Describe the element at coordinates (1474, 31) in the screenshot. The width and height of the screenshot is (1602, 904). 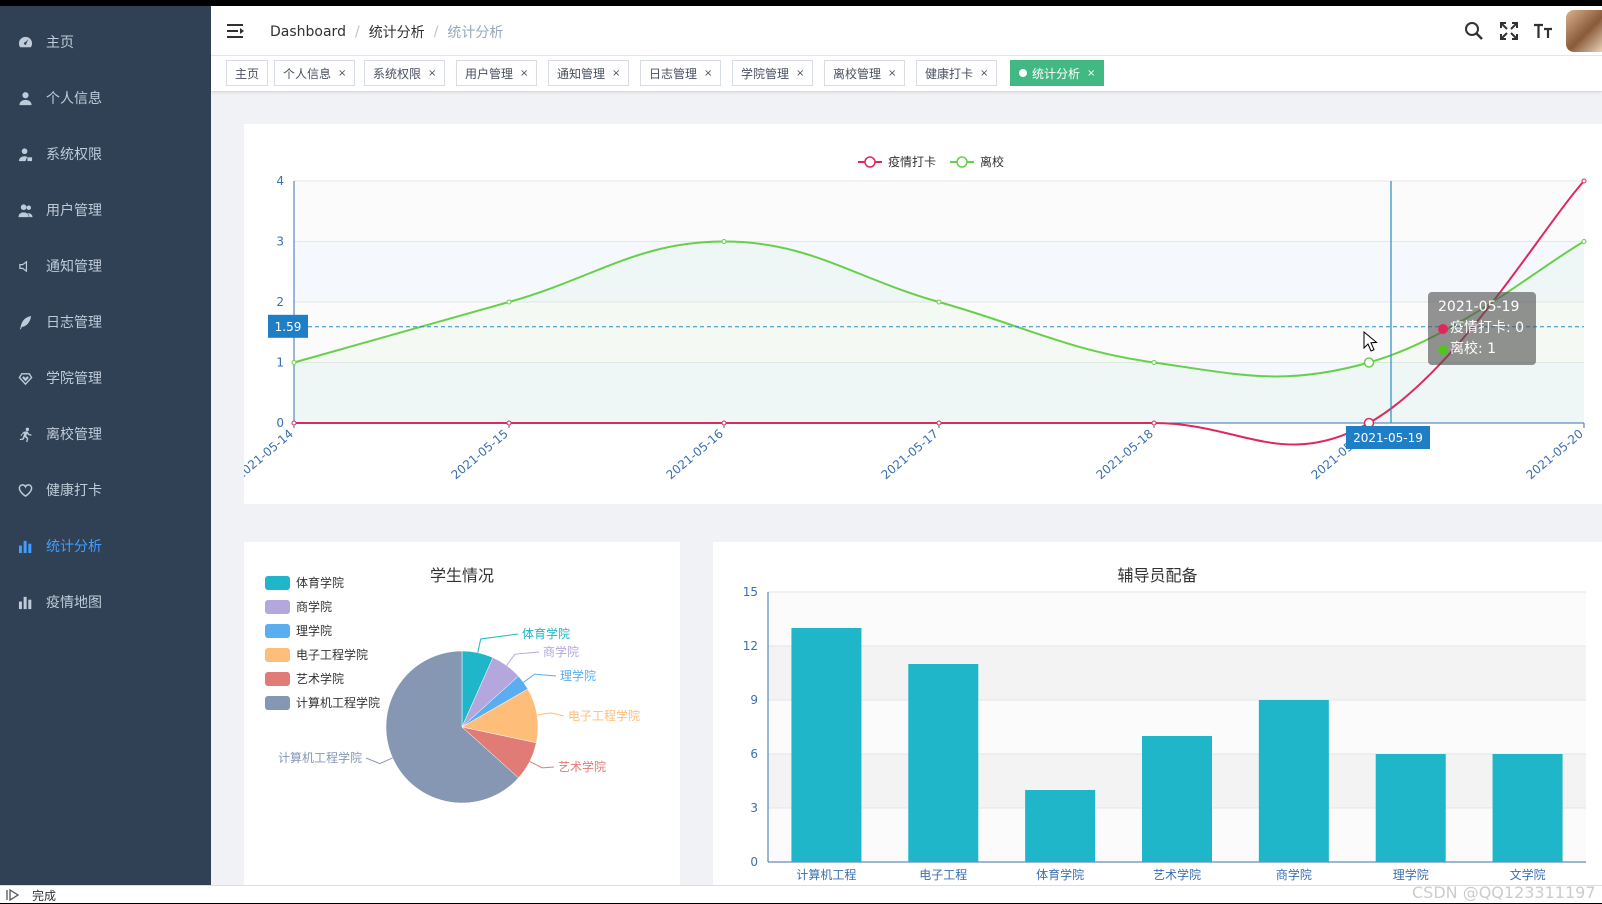
I see `search-icon` at that location.